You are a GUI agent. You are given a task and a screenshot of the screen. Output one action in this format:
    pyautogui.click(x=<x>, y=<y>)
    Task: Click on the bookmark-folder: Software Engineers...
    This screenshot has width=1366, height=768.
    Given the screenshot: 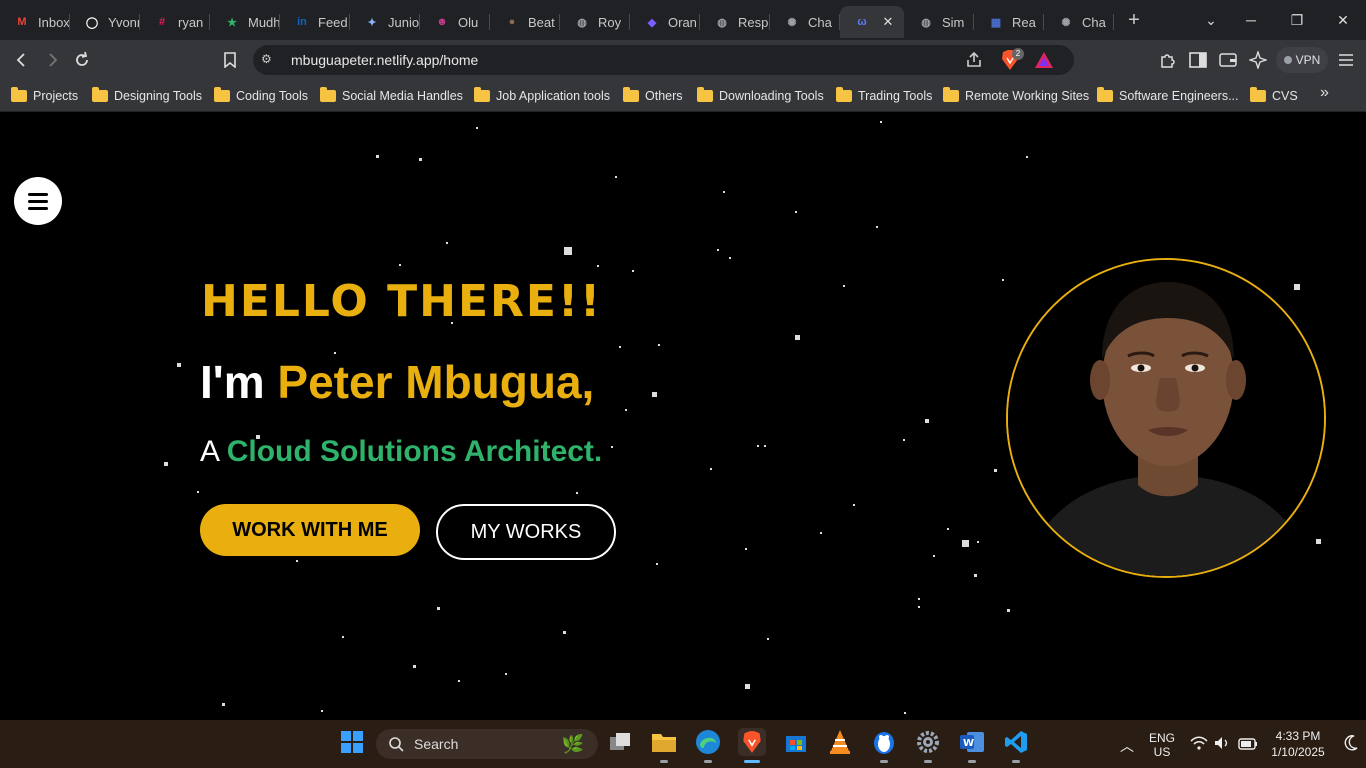 What is the action you would take?
    pyautogui.click(x=1168, y=96)
    